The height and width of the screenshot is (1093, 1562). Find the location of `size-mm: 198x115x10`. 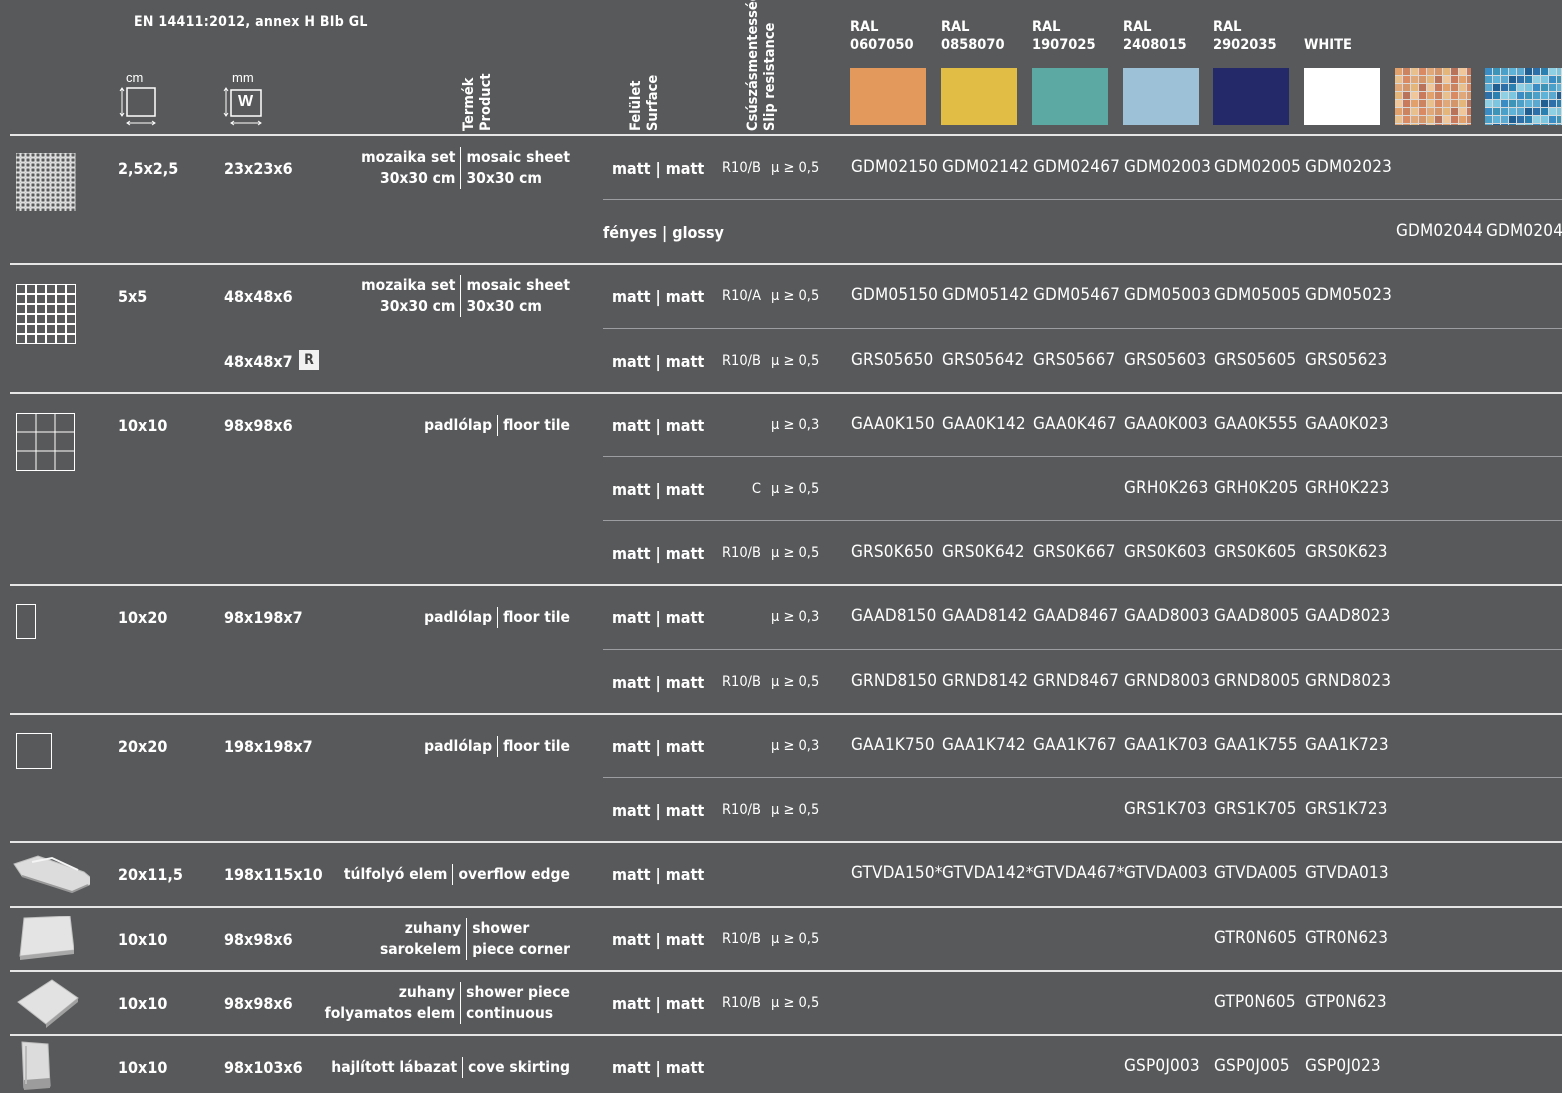

size-mm: 198x115x10 is located at coordinates (273, 874).